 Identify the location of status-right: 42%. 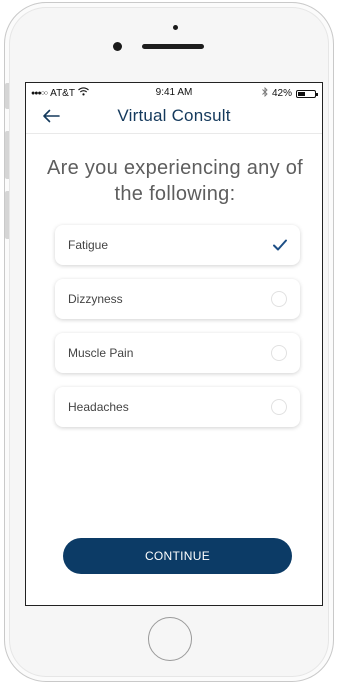
(290, 93).